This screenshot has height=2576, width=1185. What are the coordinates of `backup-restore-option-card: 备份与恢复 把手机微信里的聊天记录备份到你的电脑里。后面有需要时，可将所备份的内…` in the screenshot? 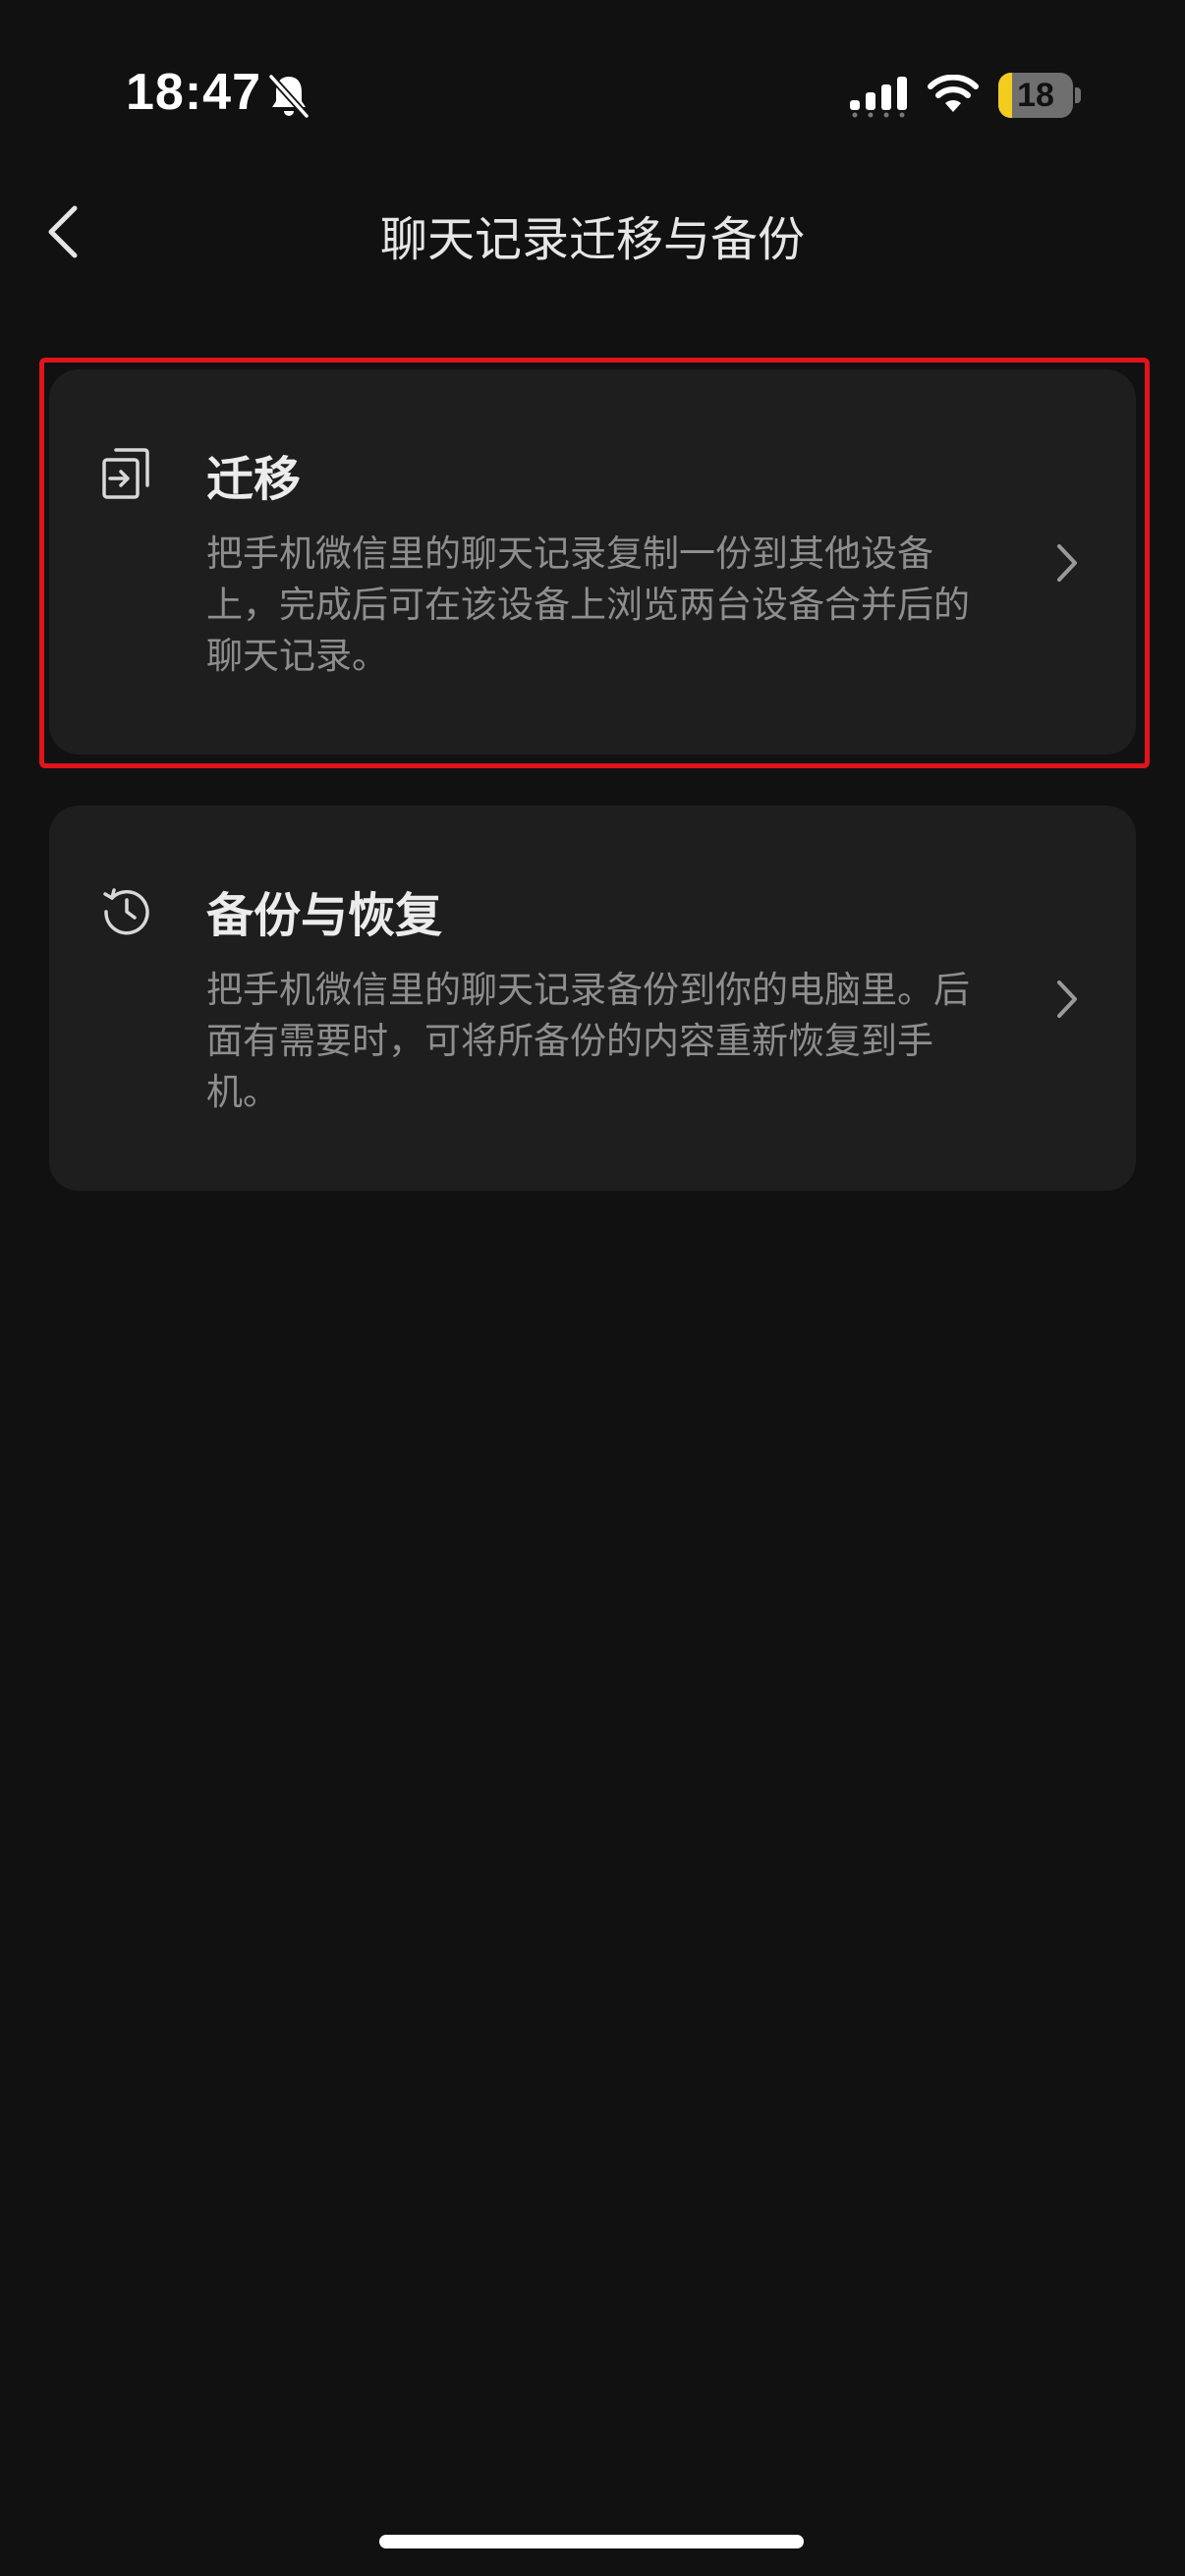 It's located at (592, 998).